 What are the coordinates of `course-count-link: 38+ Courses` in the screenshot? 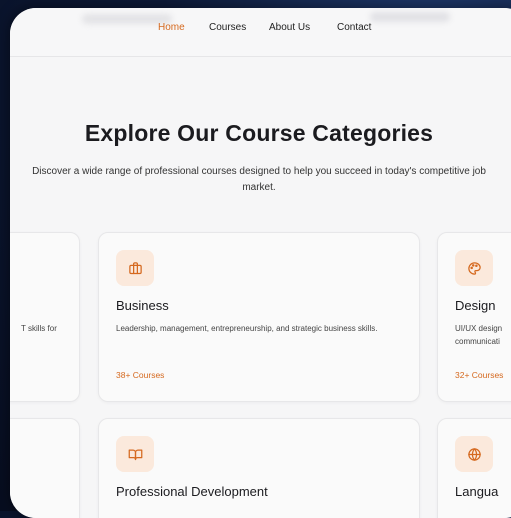 It's located at (140, 375).